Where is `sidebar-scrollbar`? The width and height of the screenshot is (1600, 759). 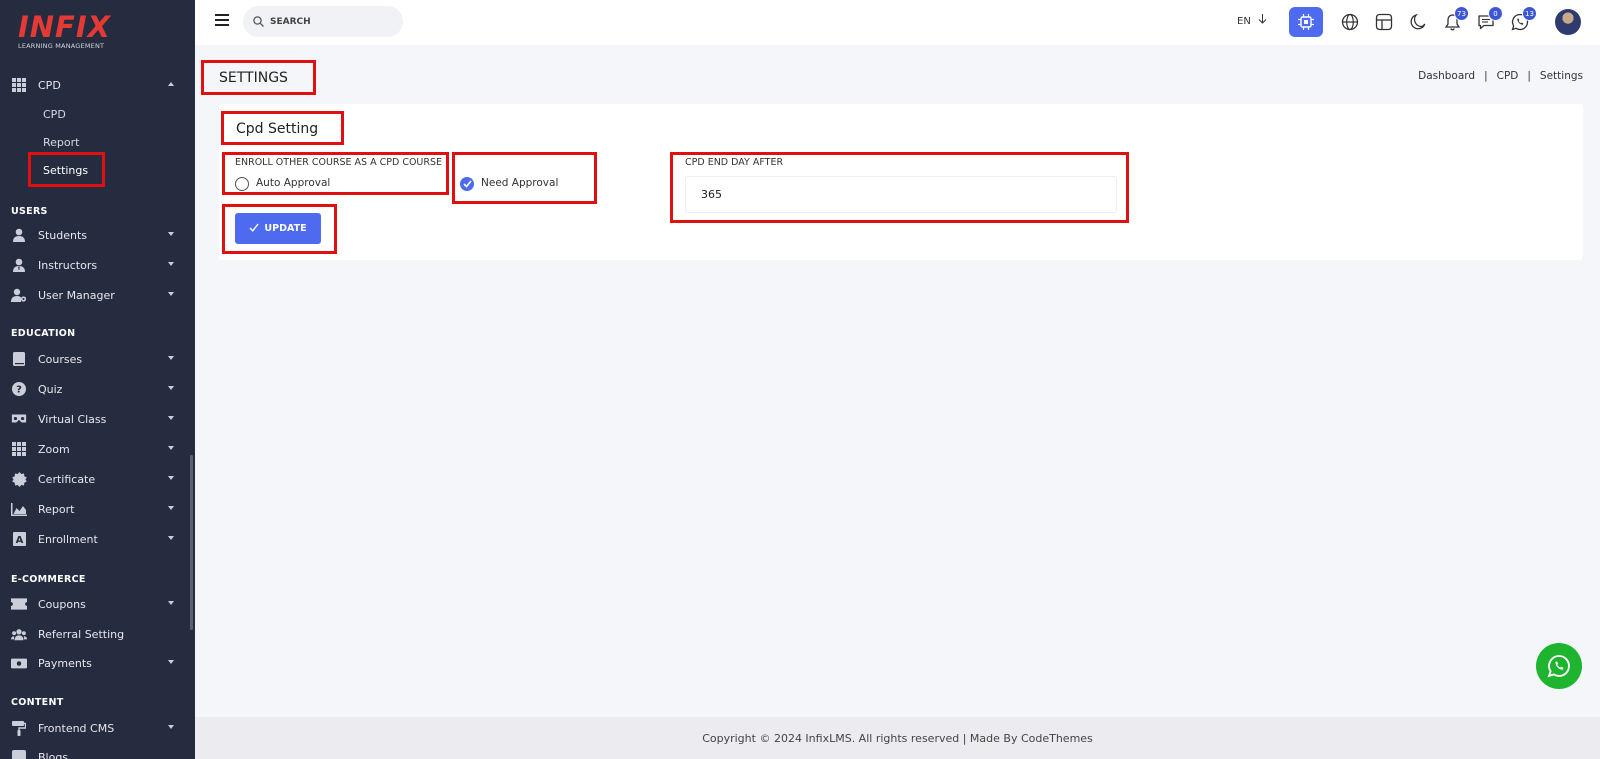
sidebar-scrollbar is located at coordinates (191, 542).